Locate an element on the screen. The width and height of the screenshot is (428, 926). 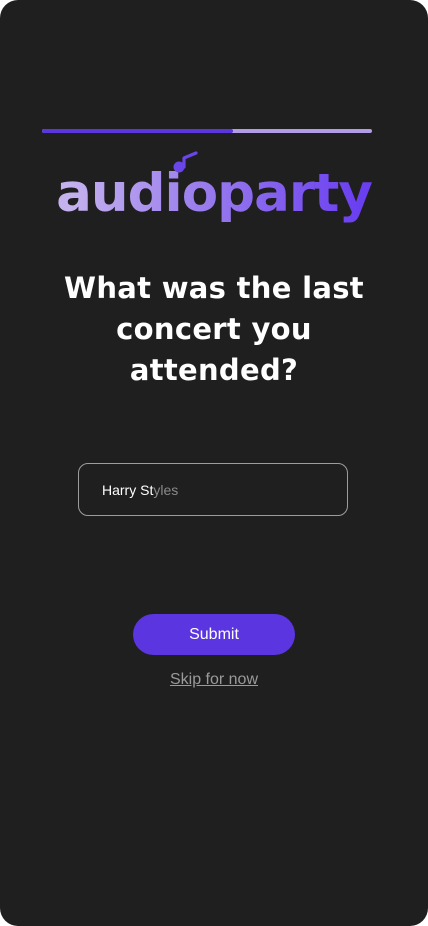
question-title: What was the last concert you attended? is located at coordinates (214, 329).